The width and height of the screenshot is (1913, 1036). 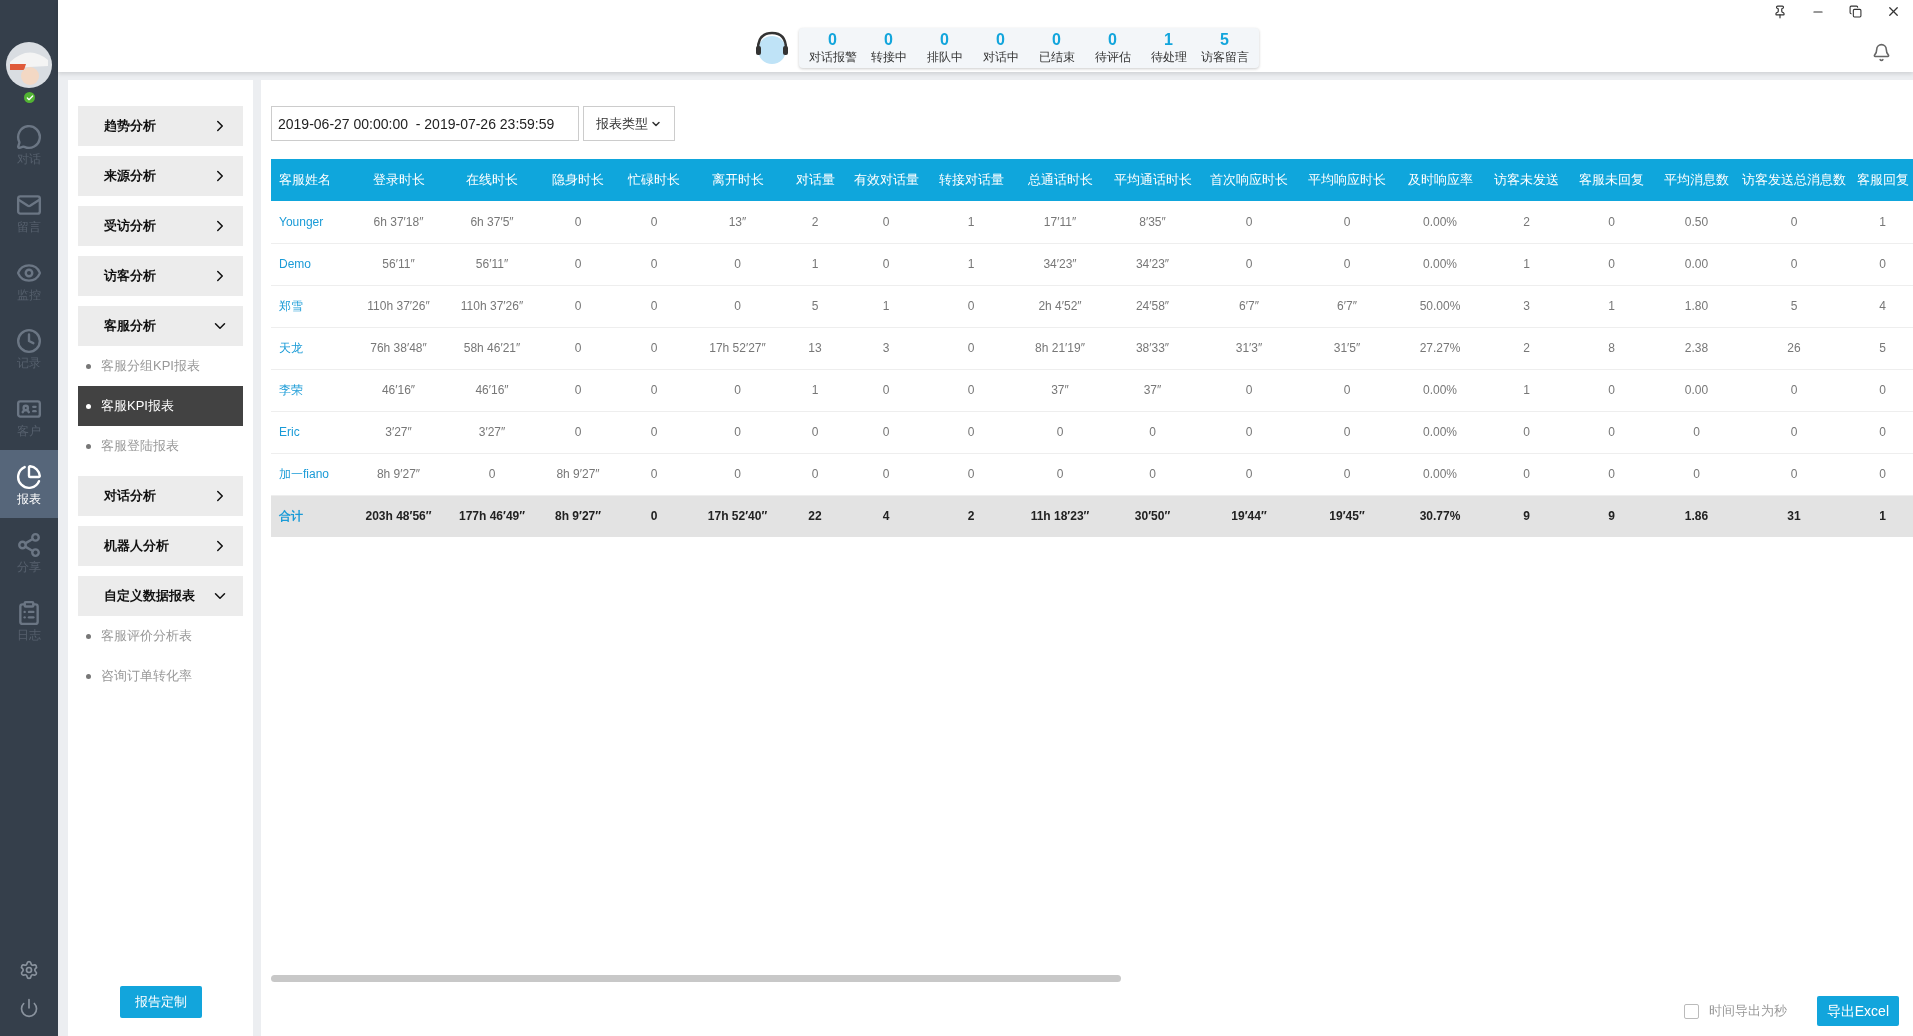 I want to click on agent-name-link: 郑雪, so click(x=311, y=306).